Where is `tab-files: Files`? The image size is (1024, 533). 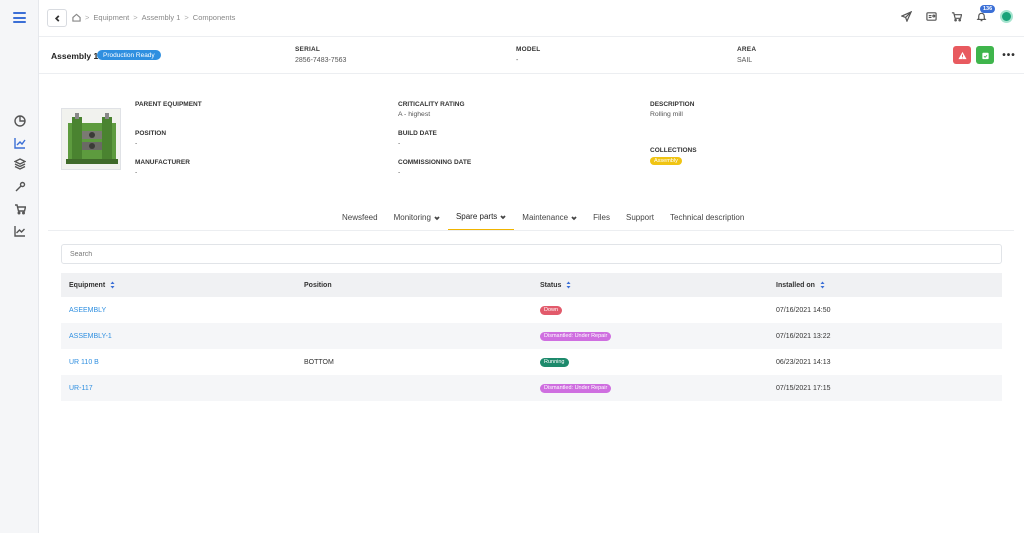
tab-files: Files is located at coordinates (601, 220).